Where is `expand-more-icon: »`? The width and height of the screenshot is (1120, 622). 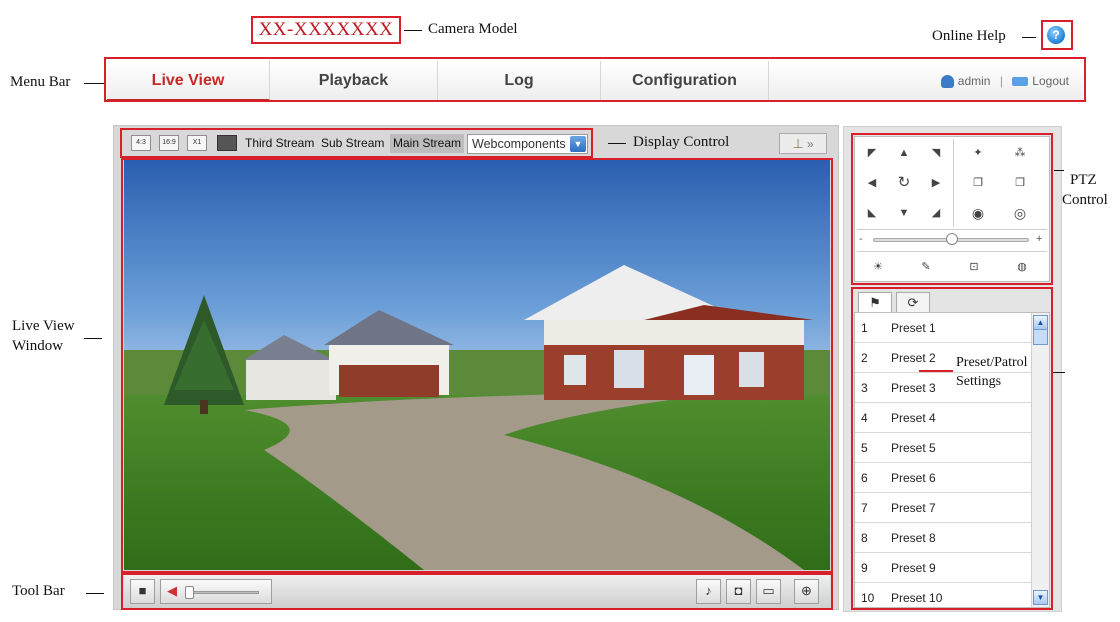
expand-more-icon: » is located at coordinates (810, 144).